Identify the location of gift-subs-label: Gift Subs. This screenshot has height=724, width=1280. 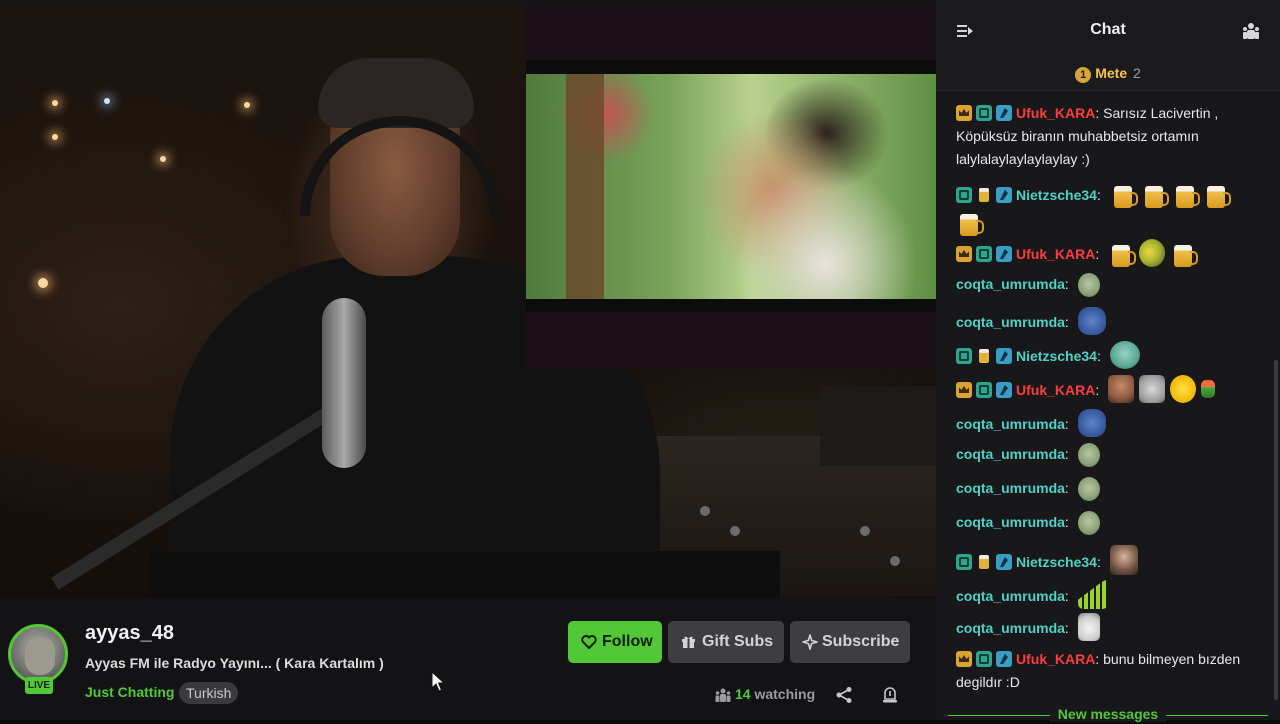
(738, 641).